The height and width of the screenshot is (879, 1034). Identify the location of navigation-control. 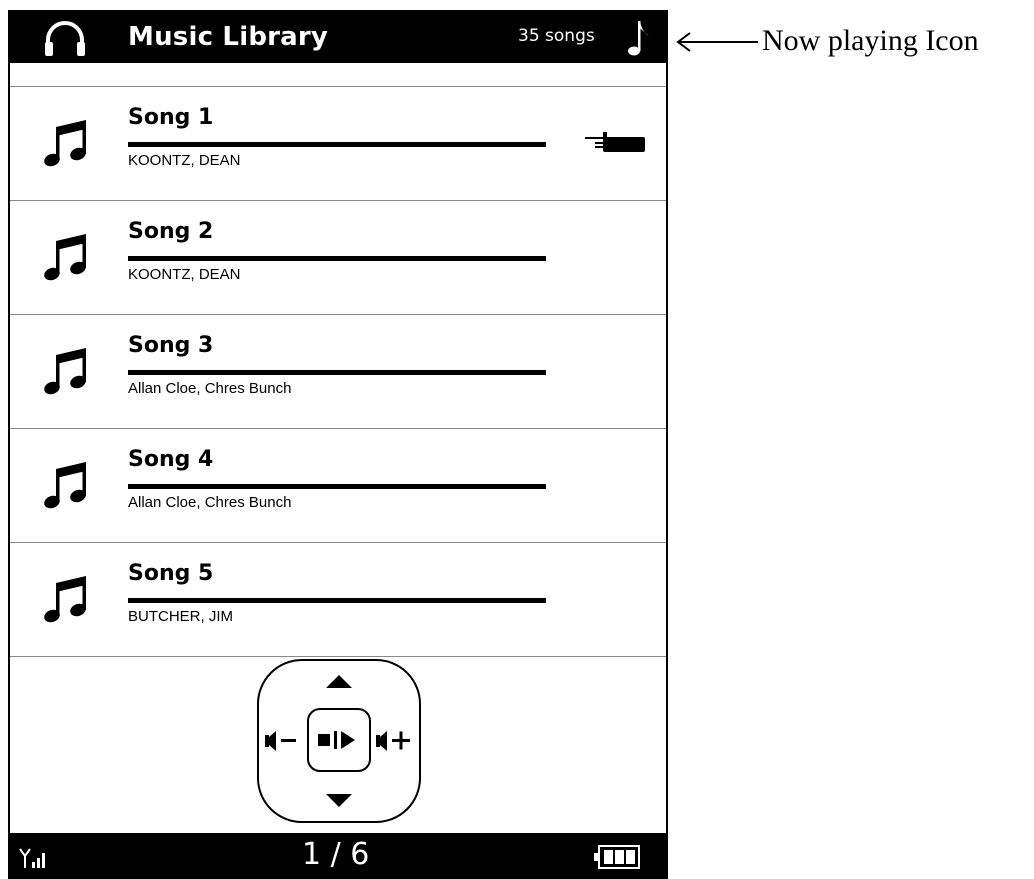
(339, 741).